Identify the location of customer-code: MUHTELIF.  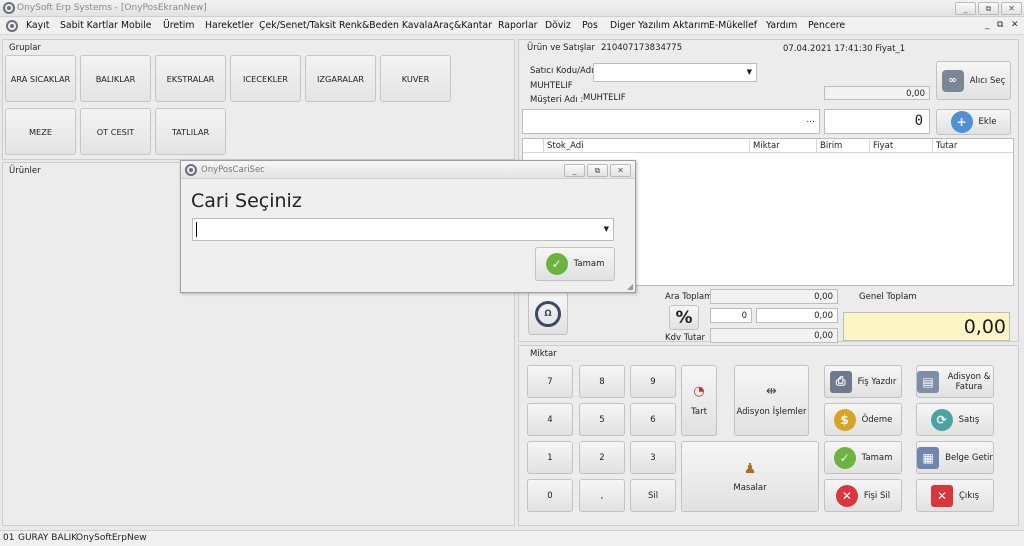
(551, 86).